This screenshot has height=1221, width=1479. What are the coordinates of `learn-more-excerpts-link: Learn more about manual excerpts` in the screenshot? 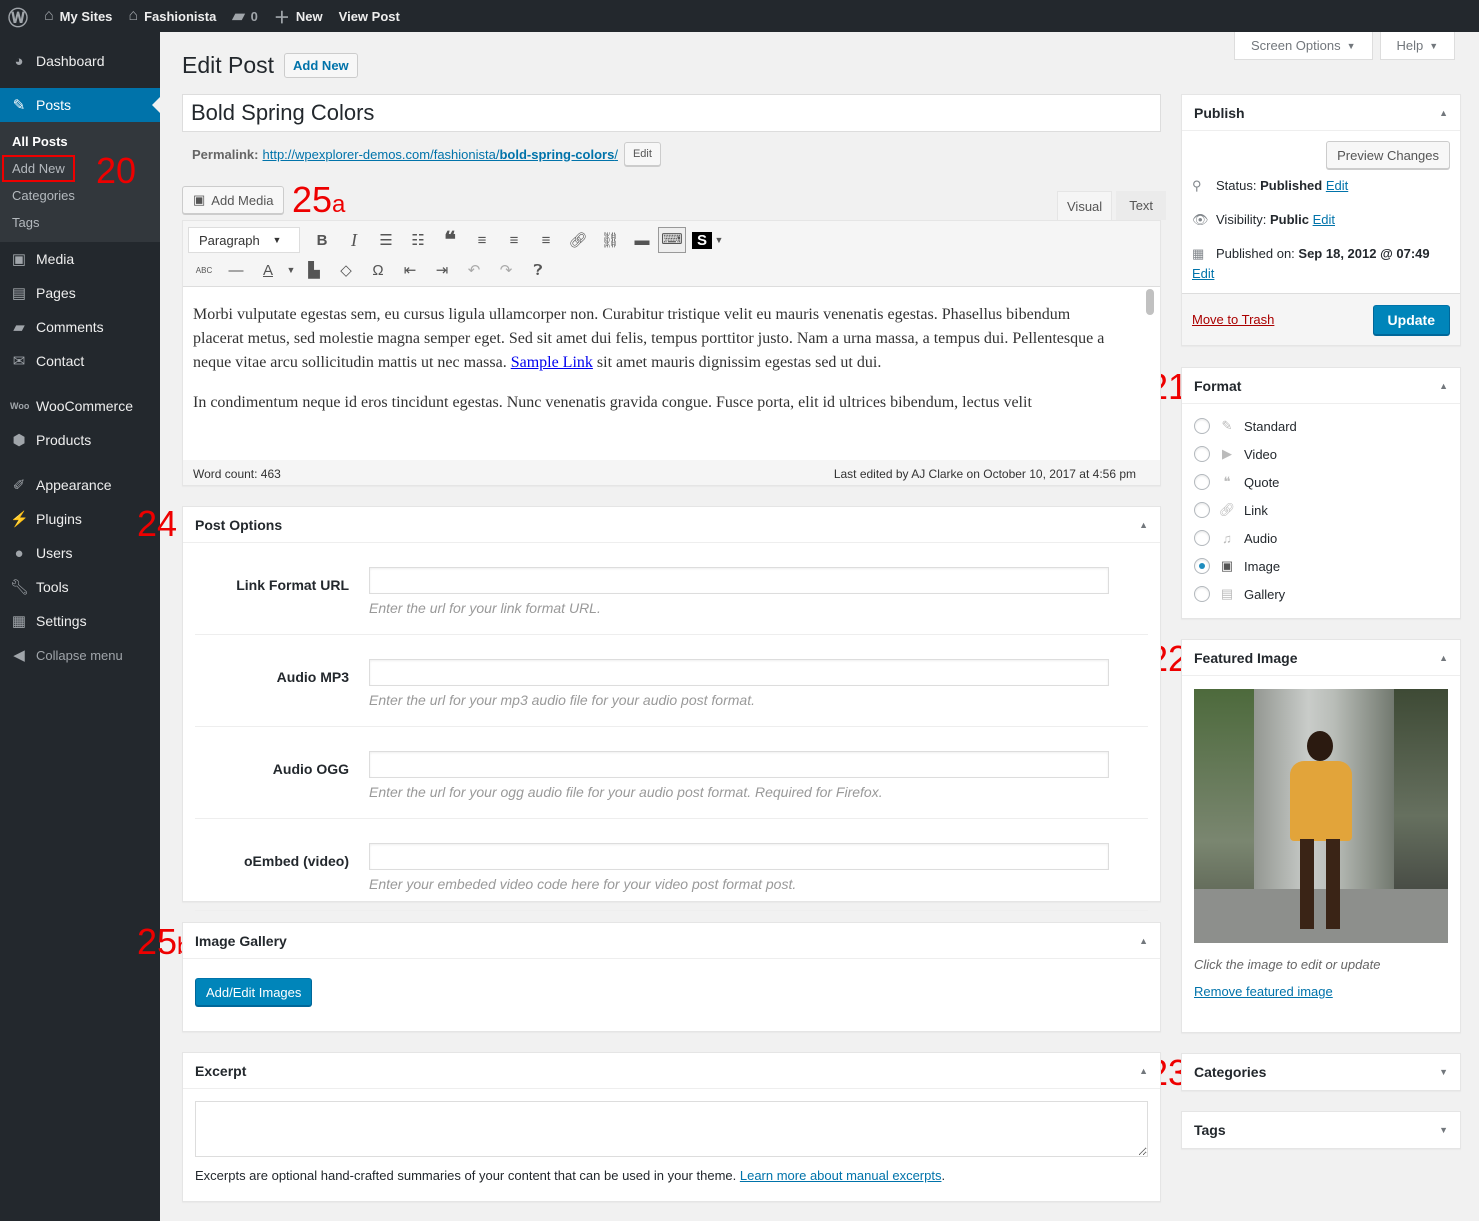 It's located at (841, 1175).